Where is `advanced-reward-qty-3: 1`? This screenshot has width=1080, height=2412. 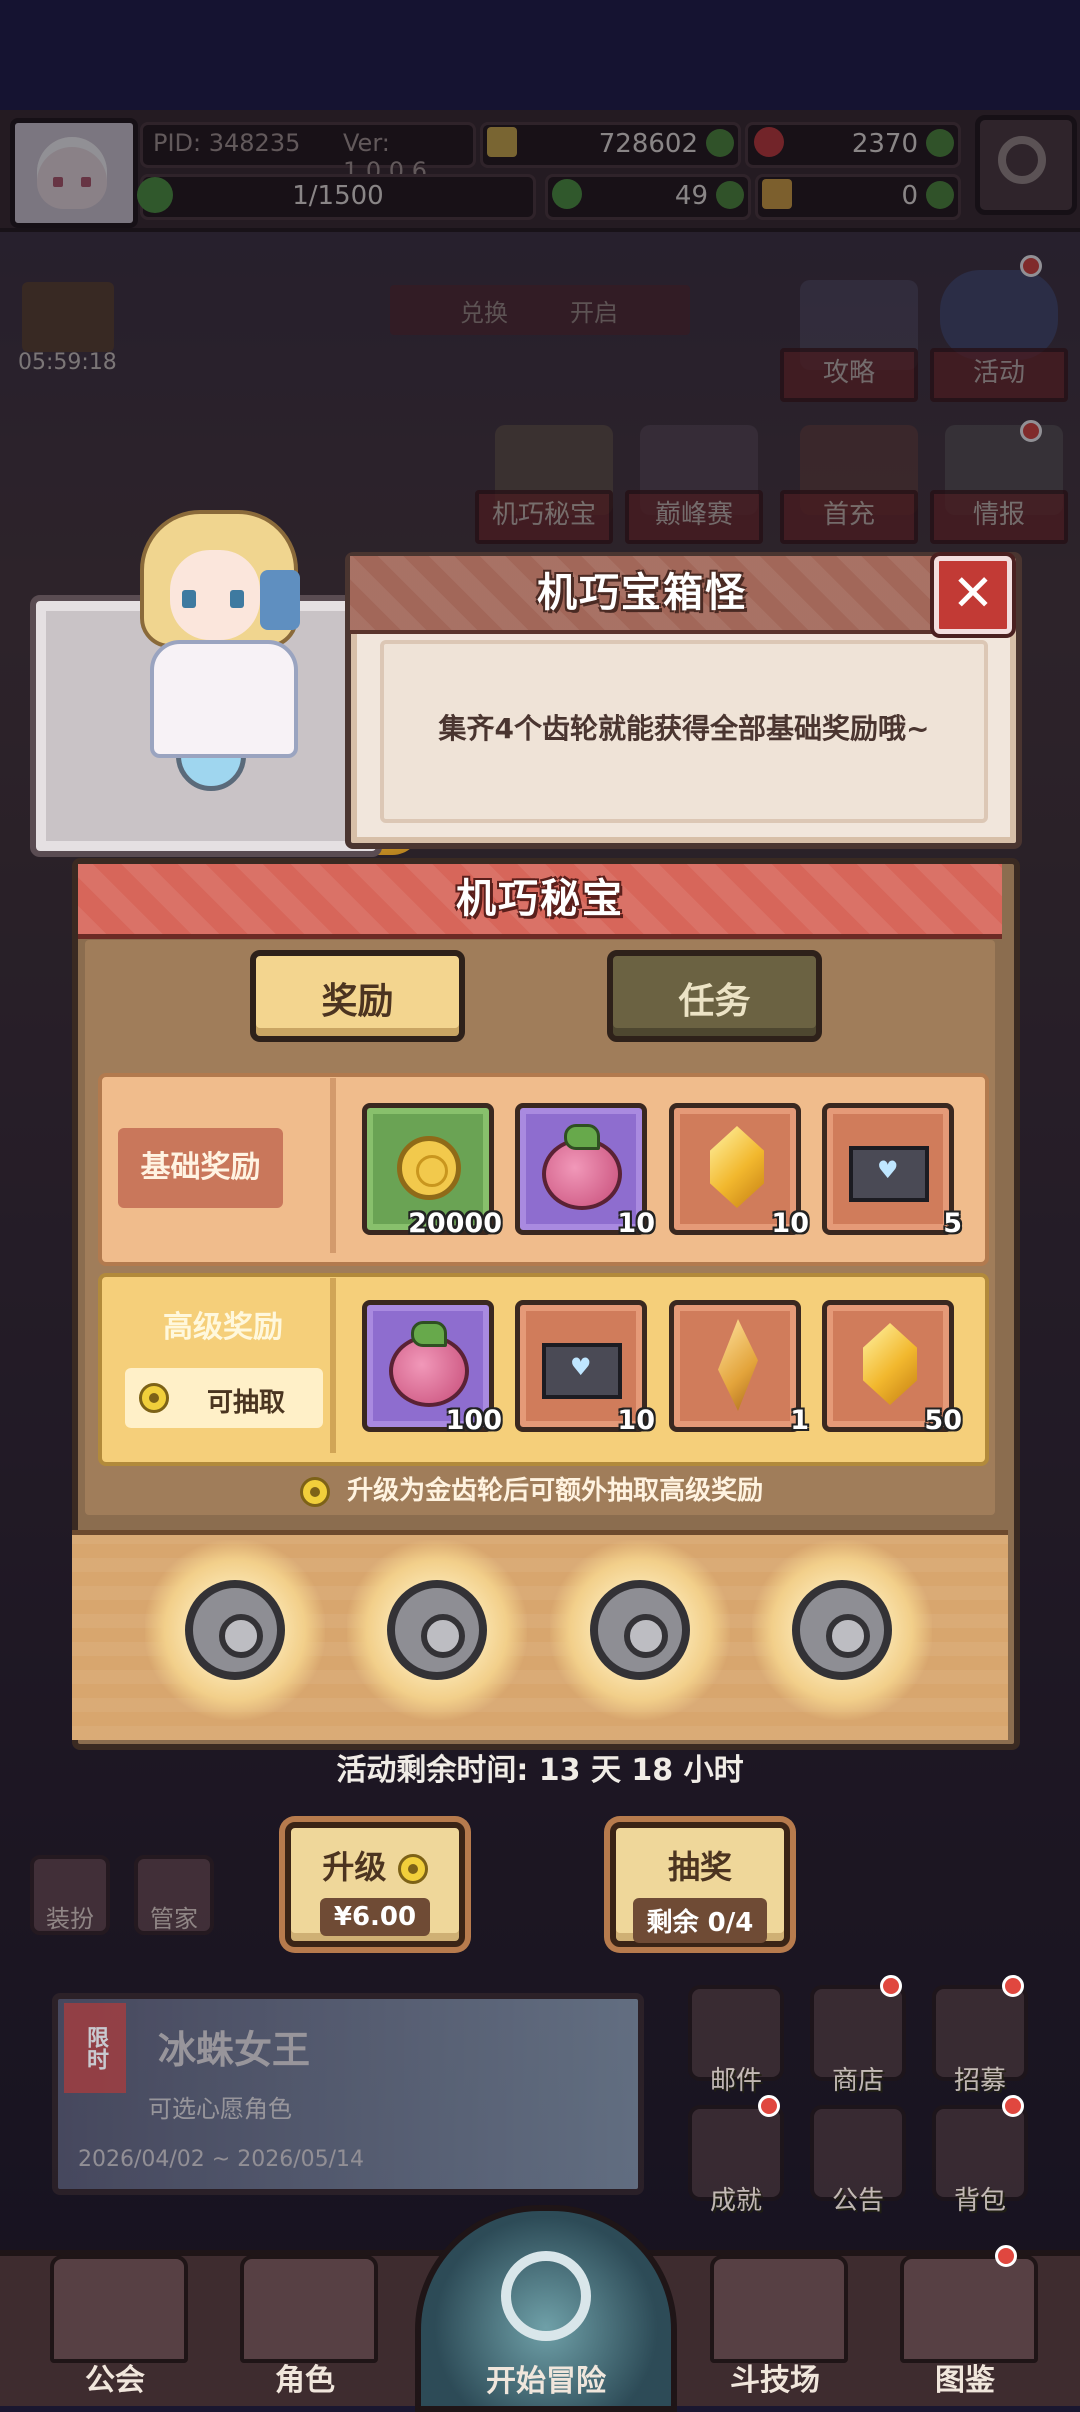
advanced-reward-qty-3: 1 is located at coordinates (799, 1420).